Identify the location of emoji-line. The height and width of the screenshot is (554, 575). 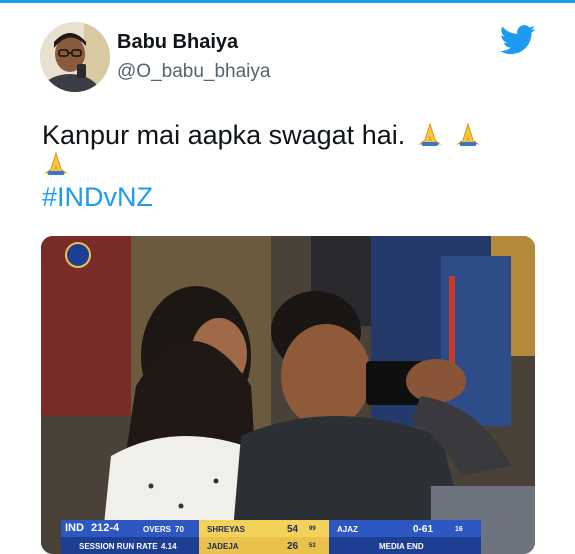
(56, 165).